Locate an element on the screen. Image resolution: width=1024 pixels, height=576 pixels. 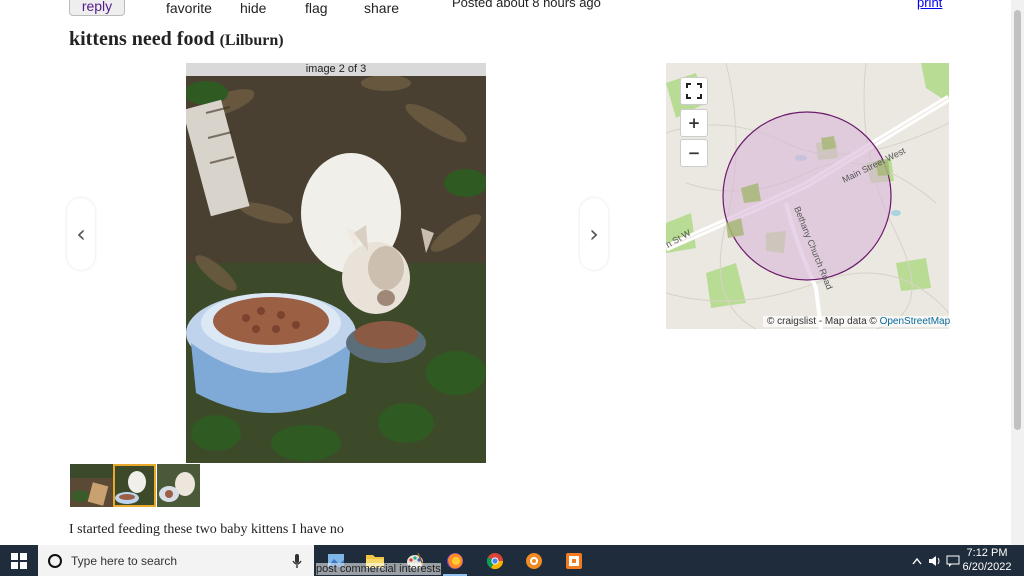
taskbar-app-chrome is located at coordinates (495, 560).